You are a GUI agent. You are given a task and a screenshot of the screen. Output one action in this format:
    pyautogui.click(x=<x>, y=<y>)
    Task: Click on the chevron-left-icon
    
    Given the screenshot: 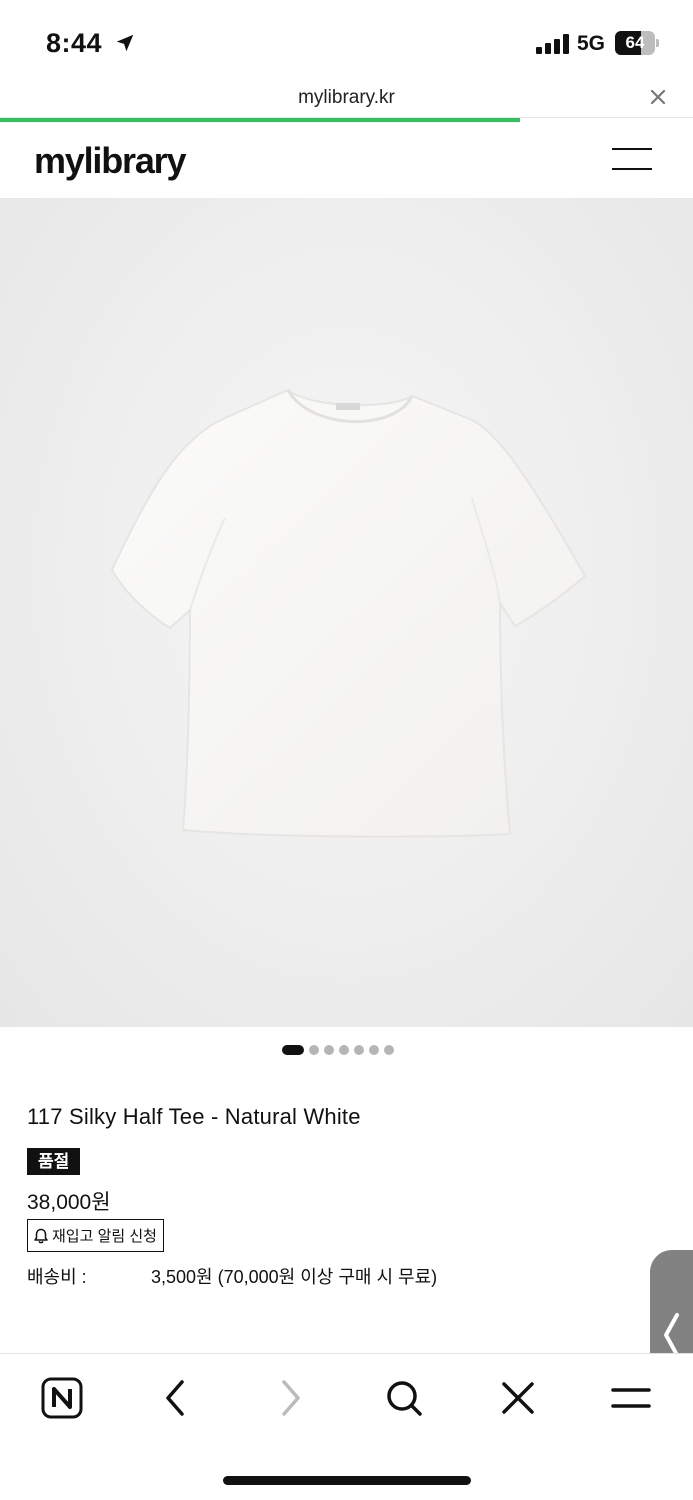 What is the action you would take?
    pyautogui.click(x=671, y=1335)
    